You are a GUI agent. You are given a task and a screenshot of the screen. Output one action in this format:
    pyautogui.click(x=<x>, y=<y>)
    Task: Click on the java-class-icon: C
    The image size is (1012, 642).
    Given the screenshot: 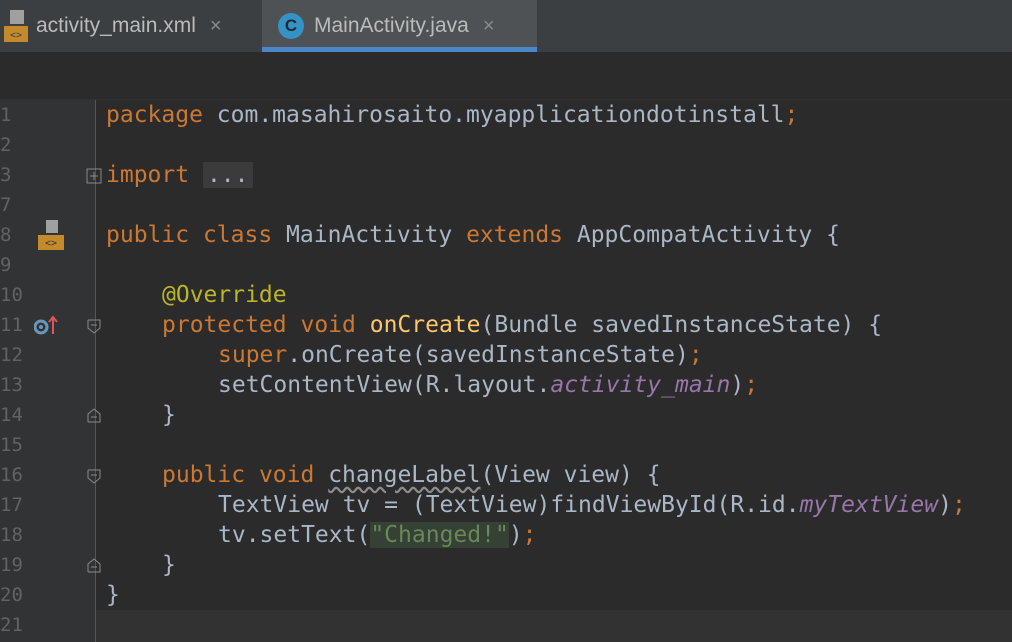 What is the action you would take?
    pyautogui.click(x=291, y=26)
    